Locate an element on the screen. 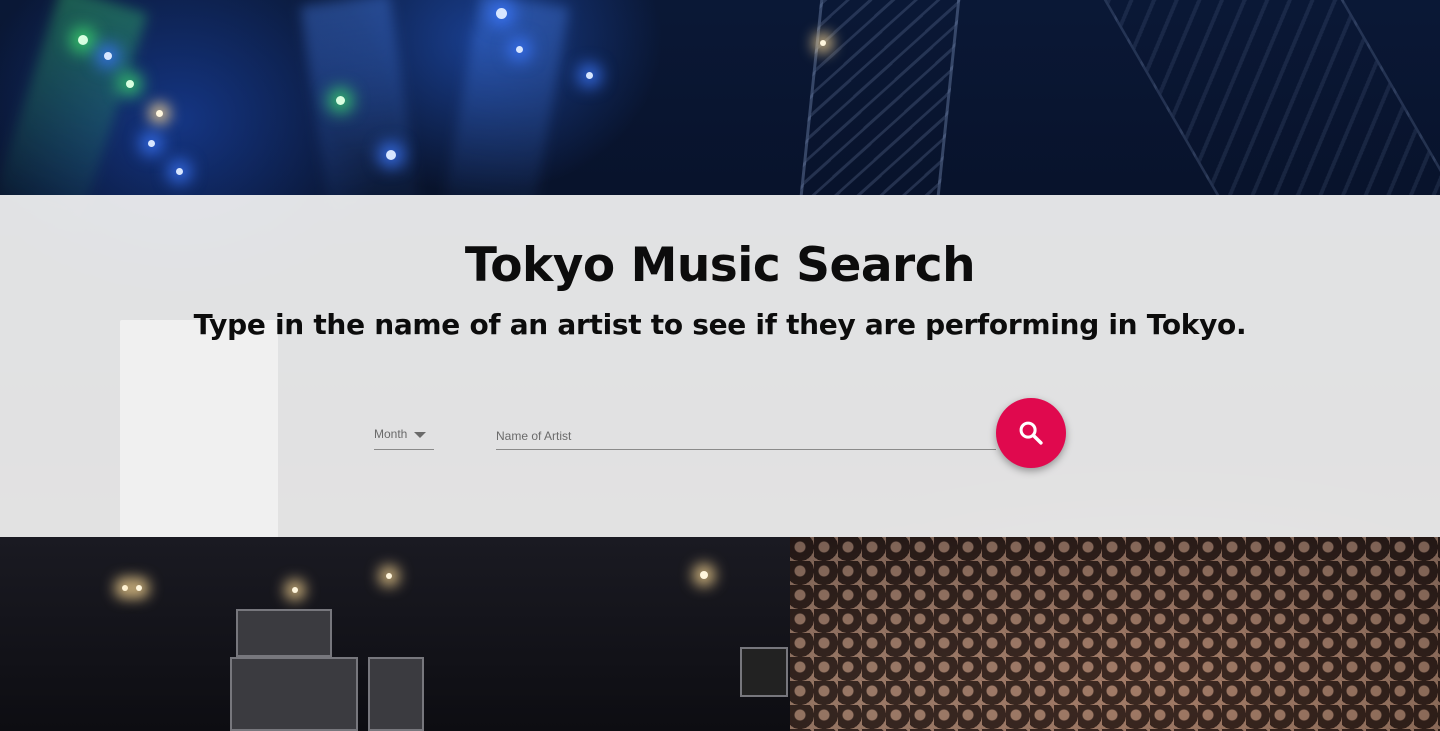 The width and height of the screenshot is (1440, 731). search-icon is located at coordinates (1031, 433).